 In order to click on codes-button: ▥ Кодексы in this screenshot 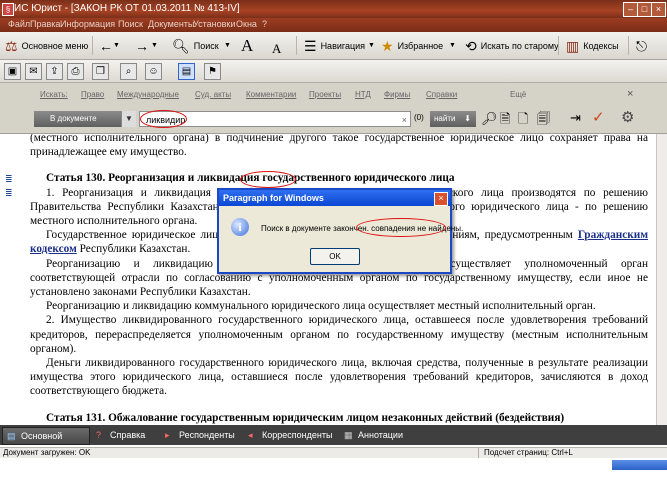, I will do `click(592, 45)`.